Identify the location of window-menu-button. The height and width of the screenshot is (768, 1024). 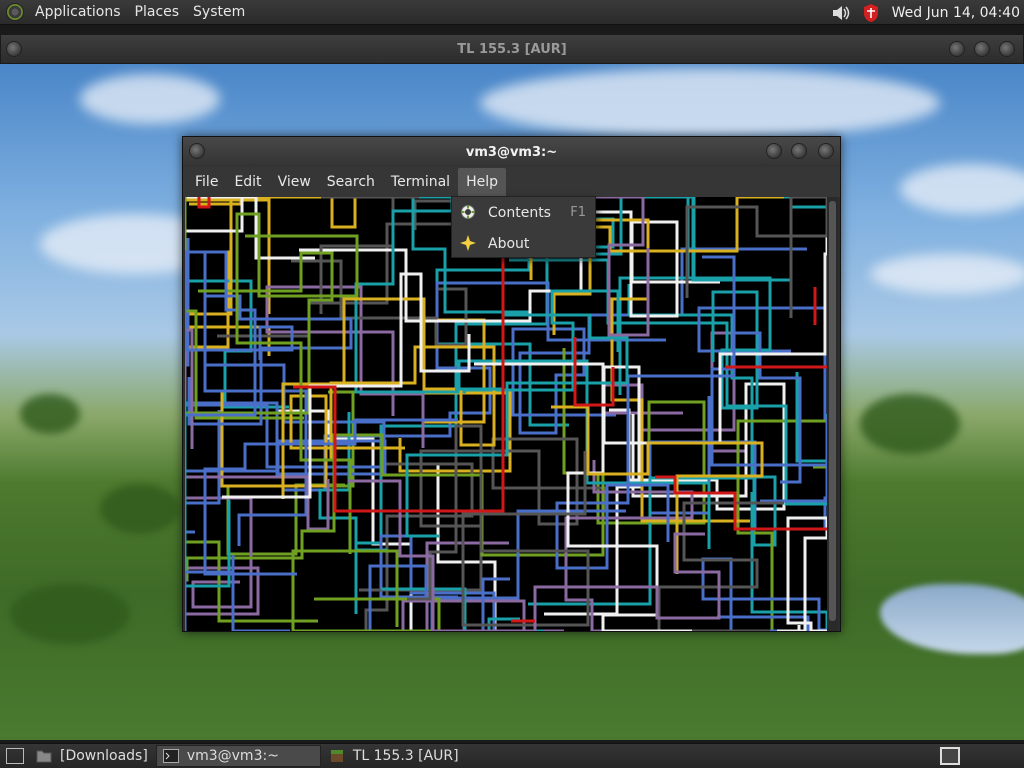
(14, 49).